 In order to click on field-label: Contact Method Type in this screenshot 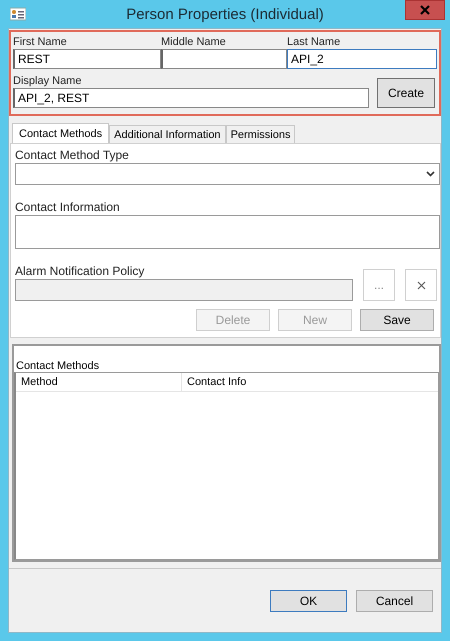, I will do `click(72, 155)`.